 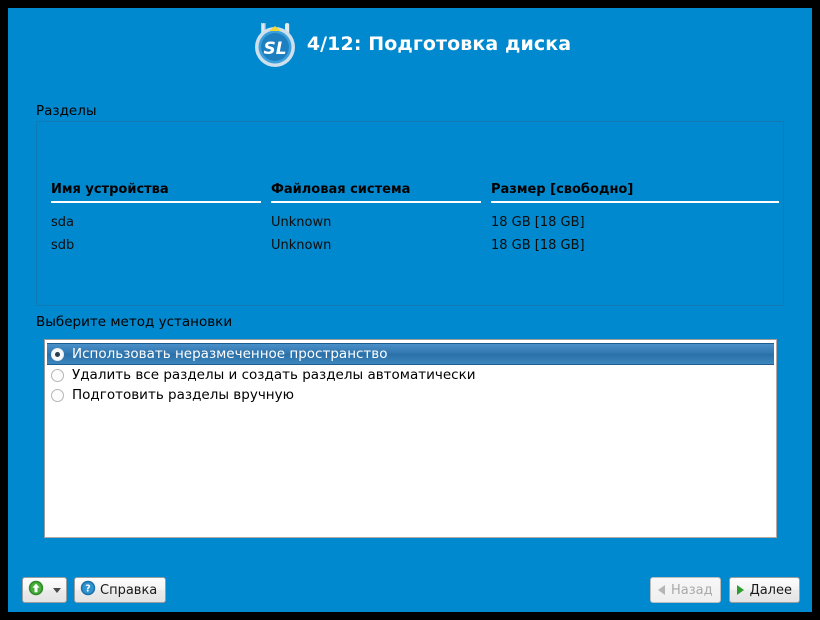 What do you see at coordinates (57, 590) in the screenshot?
I see `chevron-down-icon` at bounding box center [57, 590].